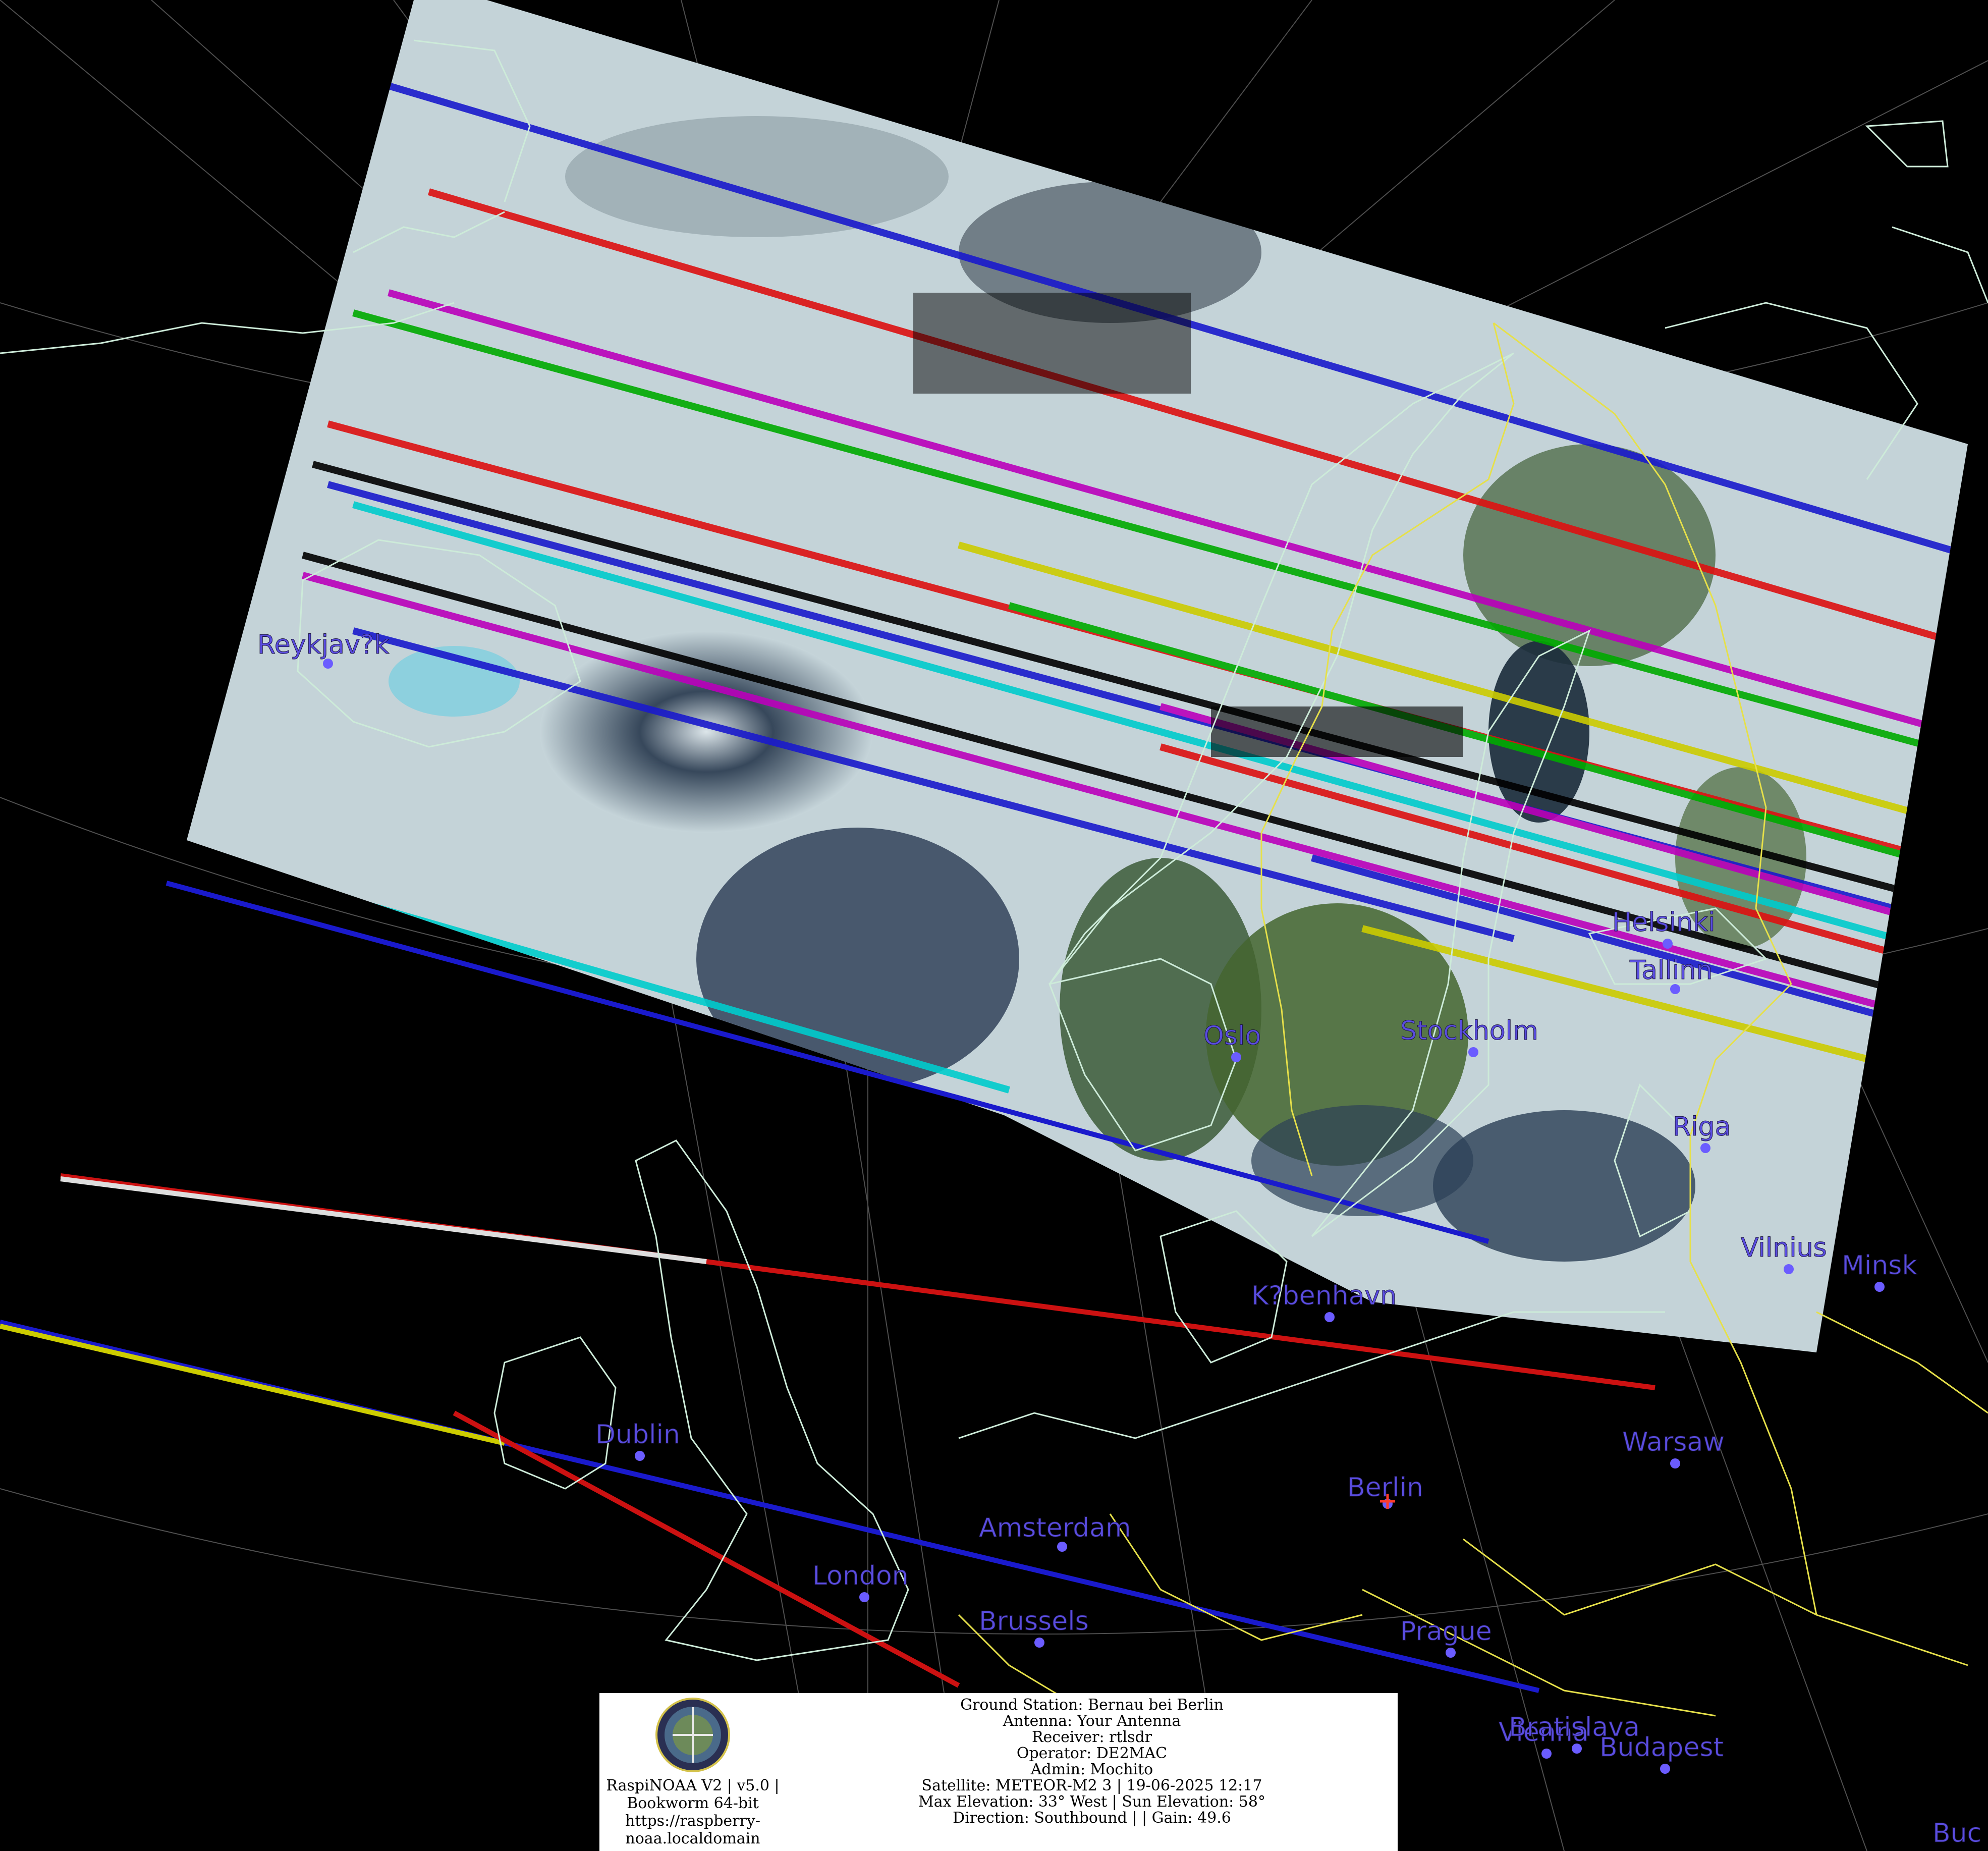 Image resolution: width=1988 pixels, height=1851 pixels. I want to click on city-prague: Prague, so click(1446, 1637).